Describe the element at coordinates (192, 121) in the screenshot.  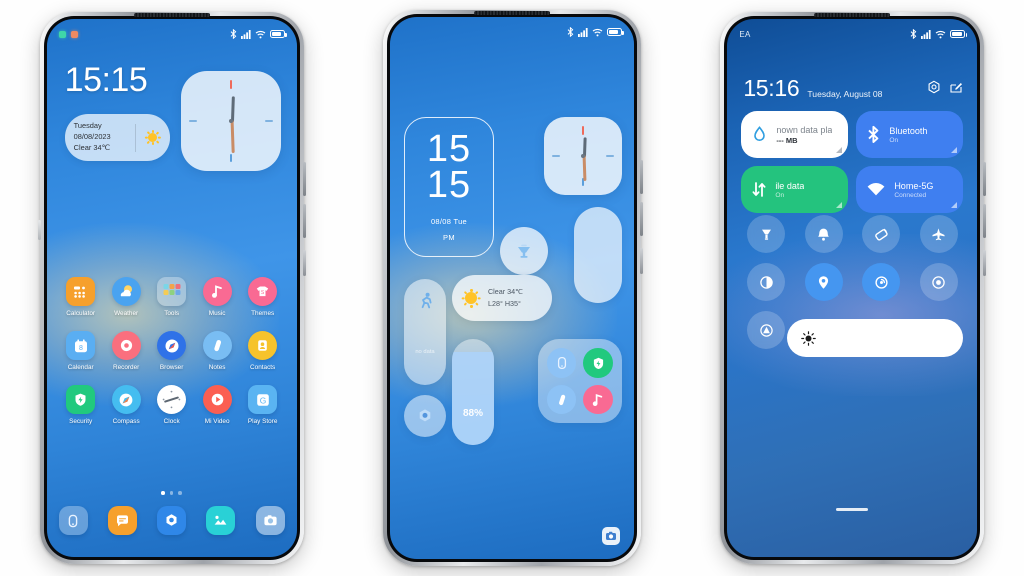
I see `tick-9-icon` at that location.